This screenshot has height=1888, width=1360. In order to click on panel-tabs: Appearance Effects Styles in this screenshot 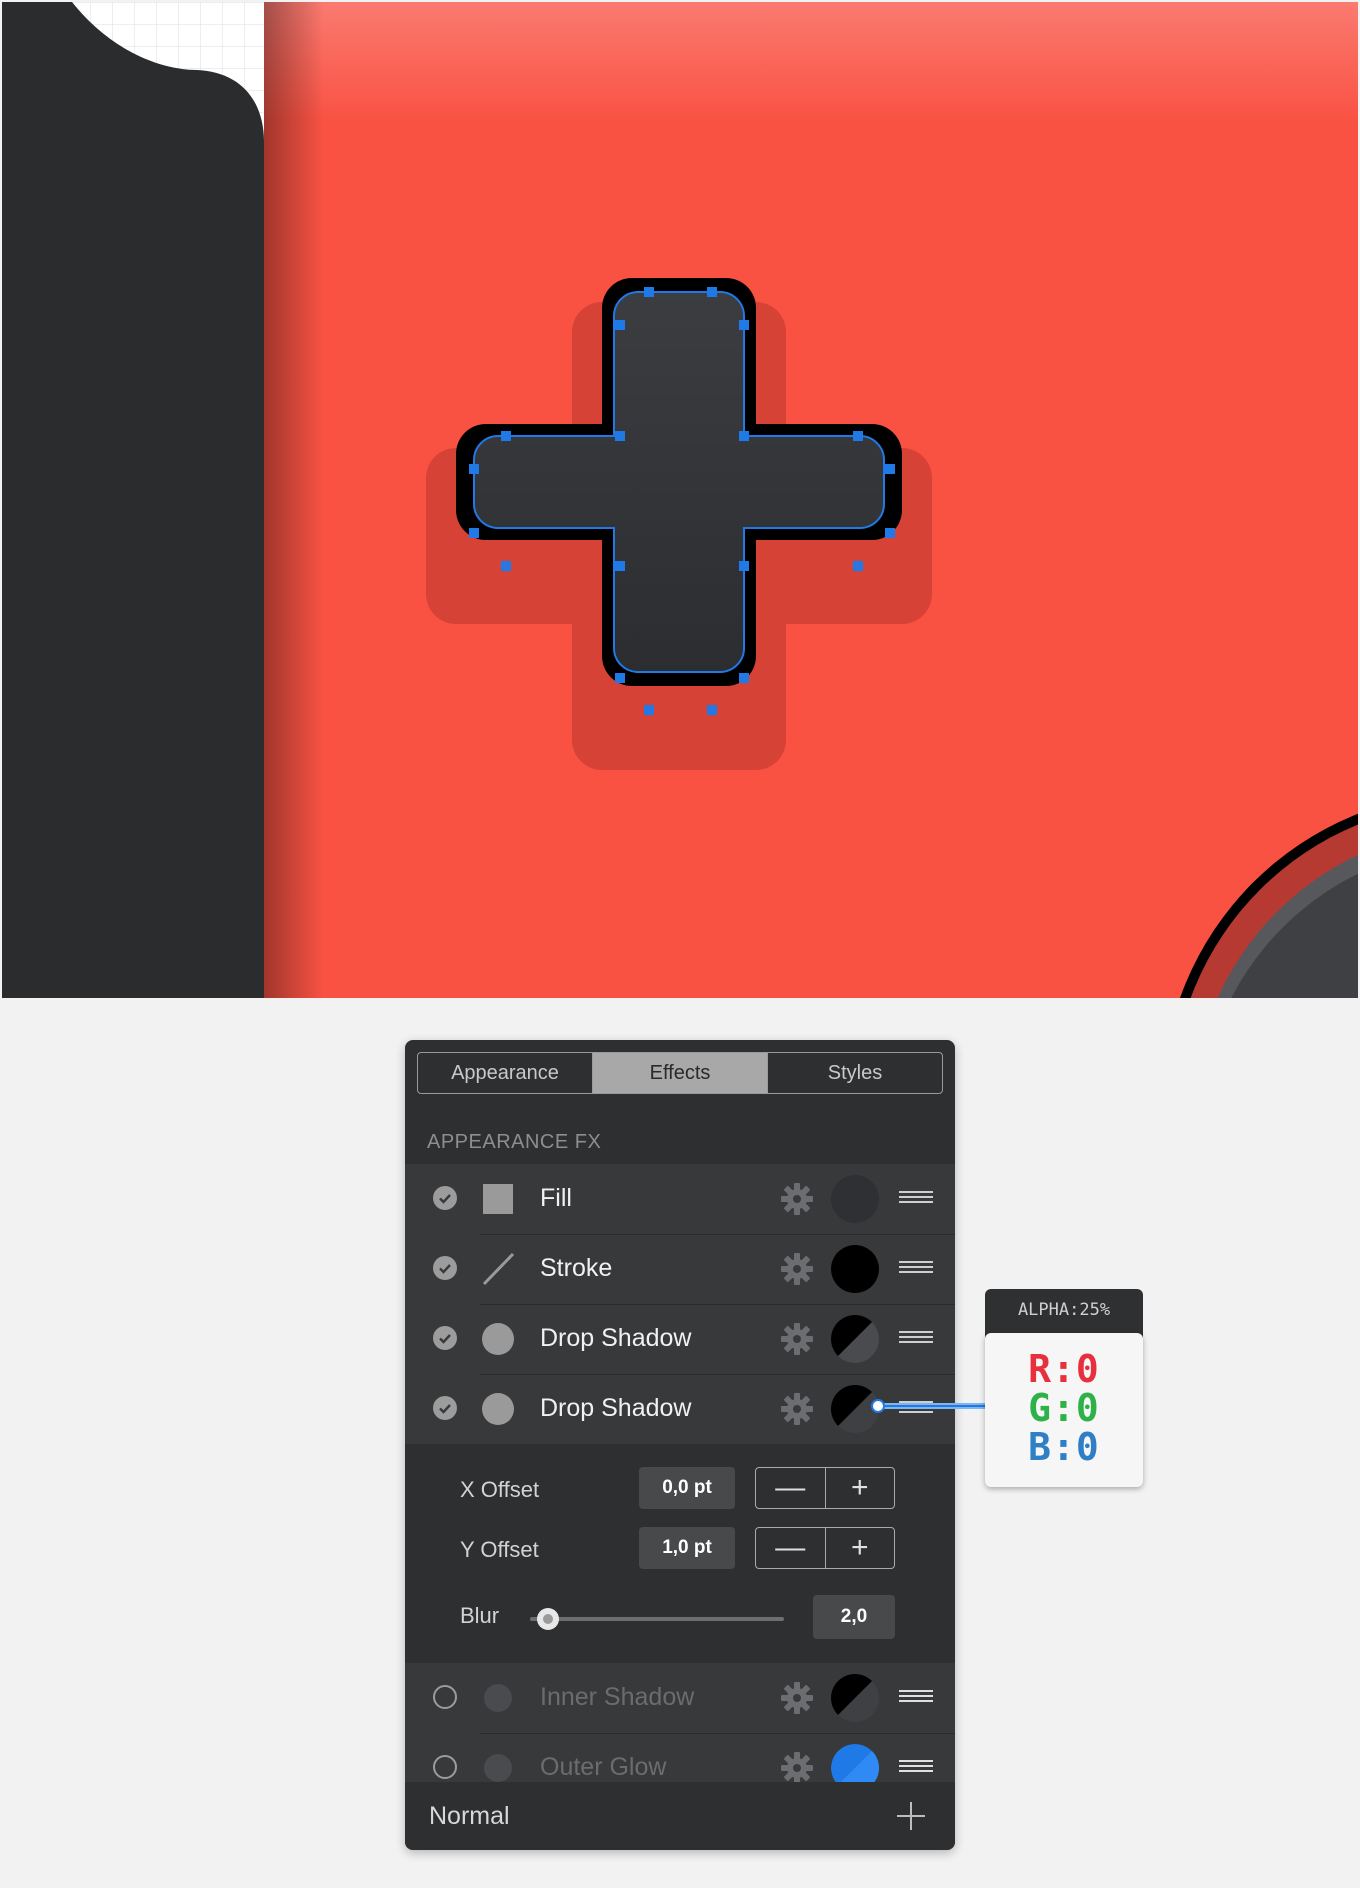, I will do `click(680, 1073)`.